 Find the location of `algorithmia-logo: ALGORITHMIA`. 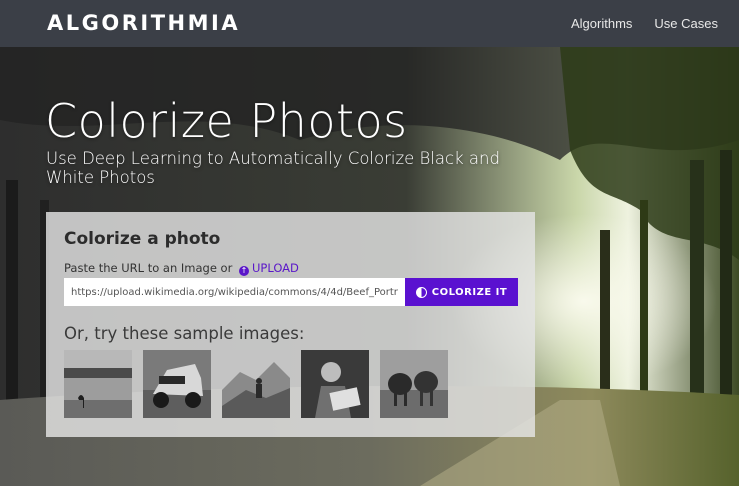

algorithmia-logo: ALGORITHMIA is located at coordinates (143, 23).